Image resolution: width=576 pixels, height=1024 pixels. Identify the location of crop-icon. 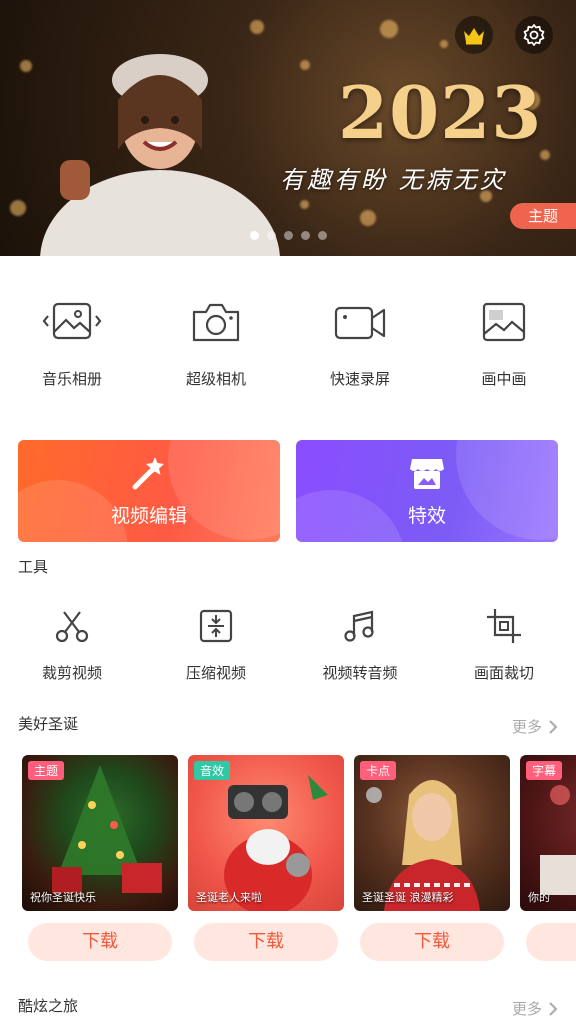
(504, 626).